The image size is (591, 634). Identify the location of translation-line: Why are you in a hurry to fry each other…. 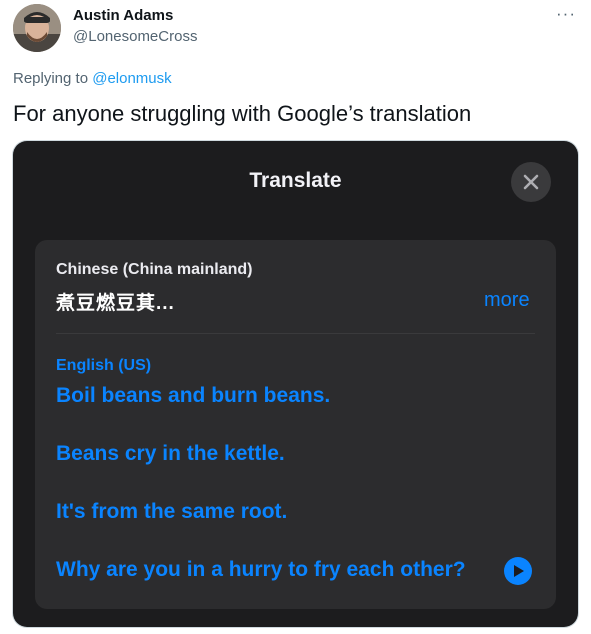
(261, 569).